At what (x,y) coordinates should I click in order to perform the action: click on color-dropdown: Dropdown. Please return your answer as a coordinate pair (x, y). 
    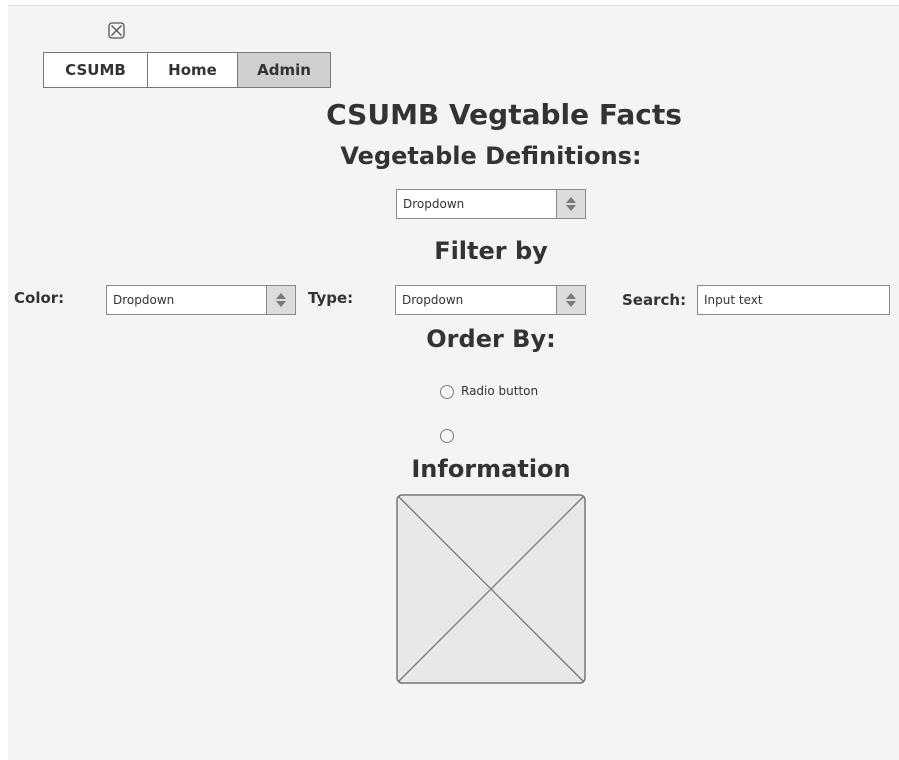
    Looking at the image, I should click on (201, 300).